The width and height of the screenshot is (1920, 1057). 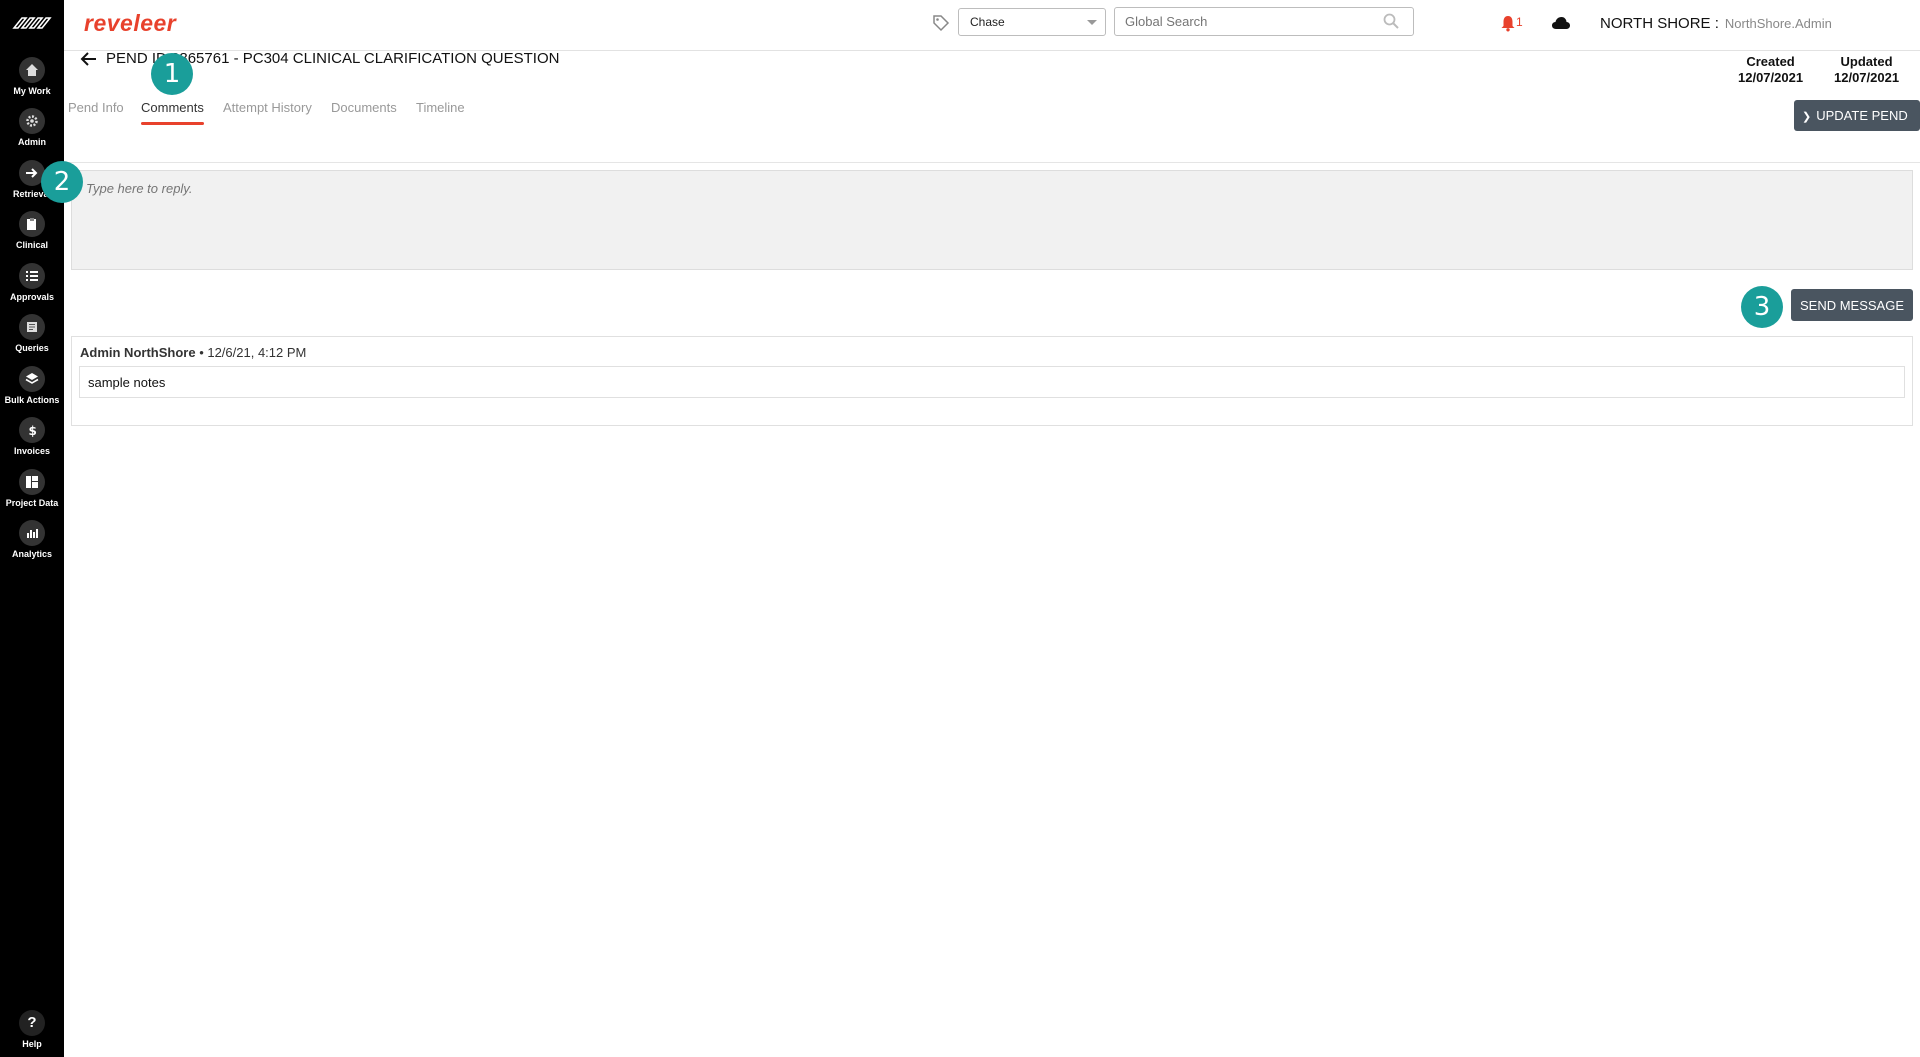 What do you see at coordinates (32, 276) in the screenshot?
I see `list-icon` at bounding box center [32, 276].